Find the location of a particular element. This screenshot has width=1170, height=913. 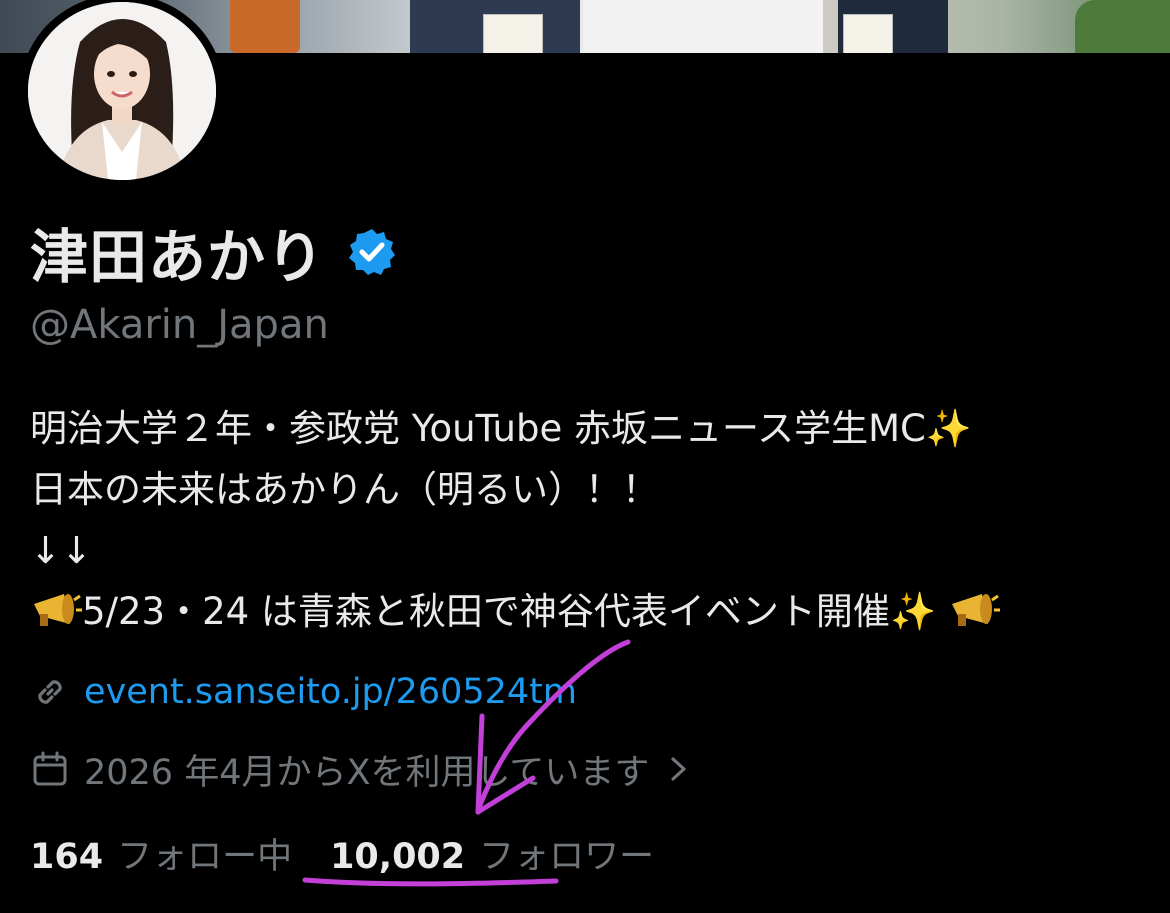

following-count: 164 is located at coordinates (67, 856).